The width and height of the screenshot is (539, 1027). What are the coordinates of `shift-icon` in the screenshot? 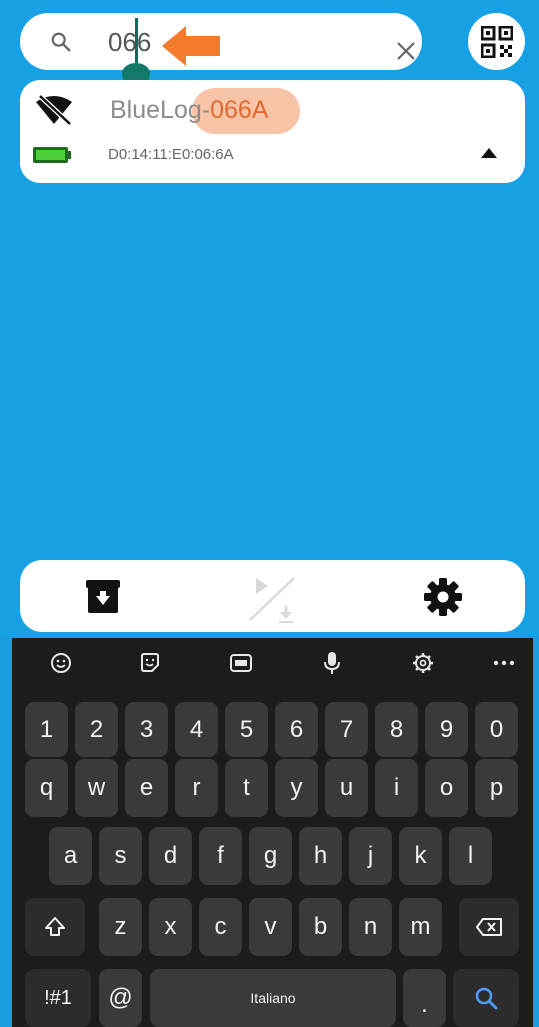 It's located at (55, 926).